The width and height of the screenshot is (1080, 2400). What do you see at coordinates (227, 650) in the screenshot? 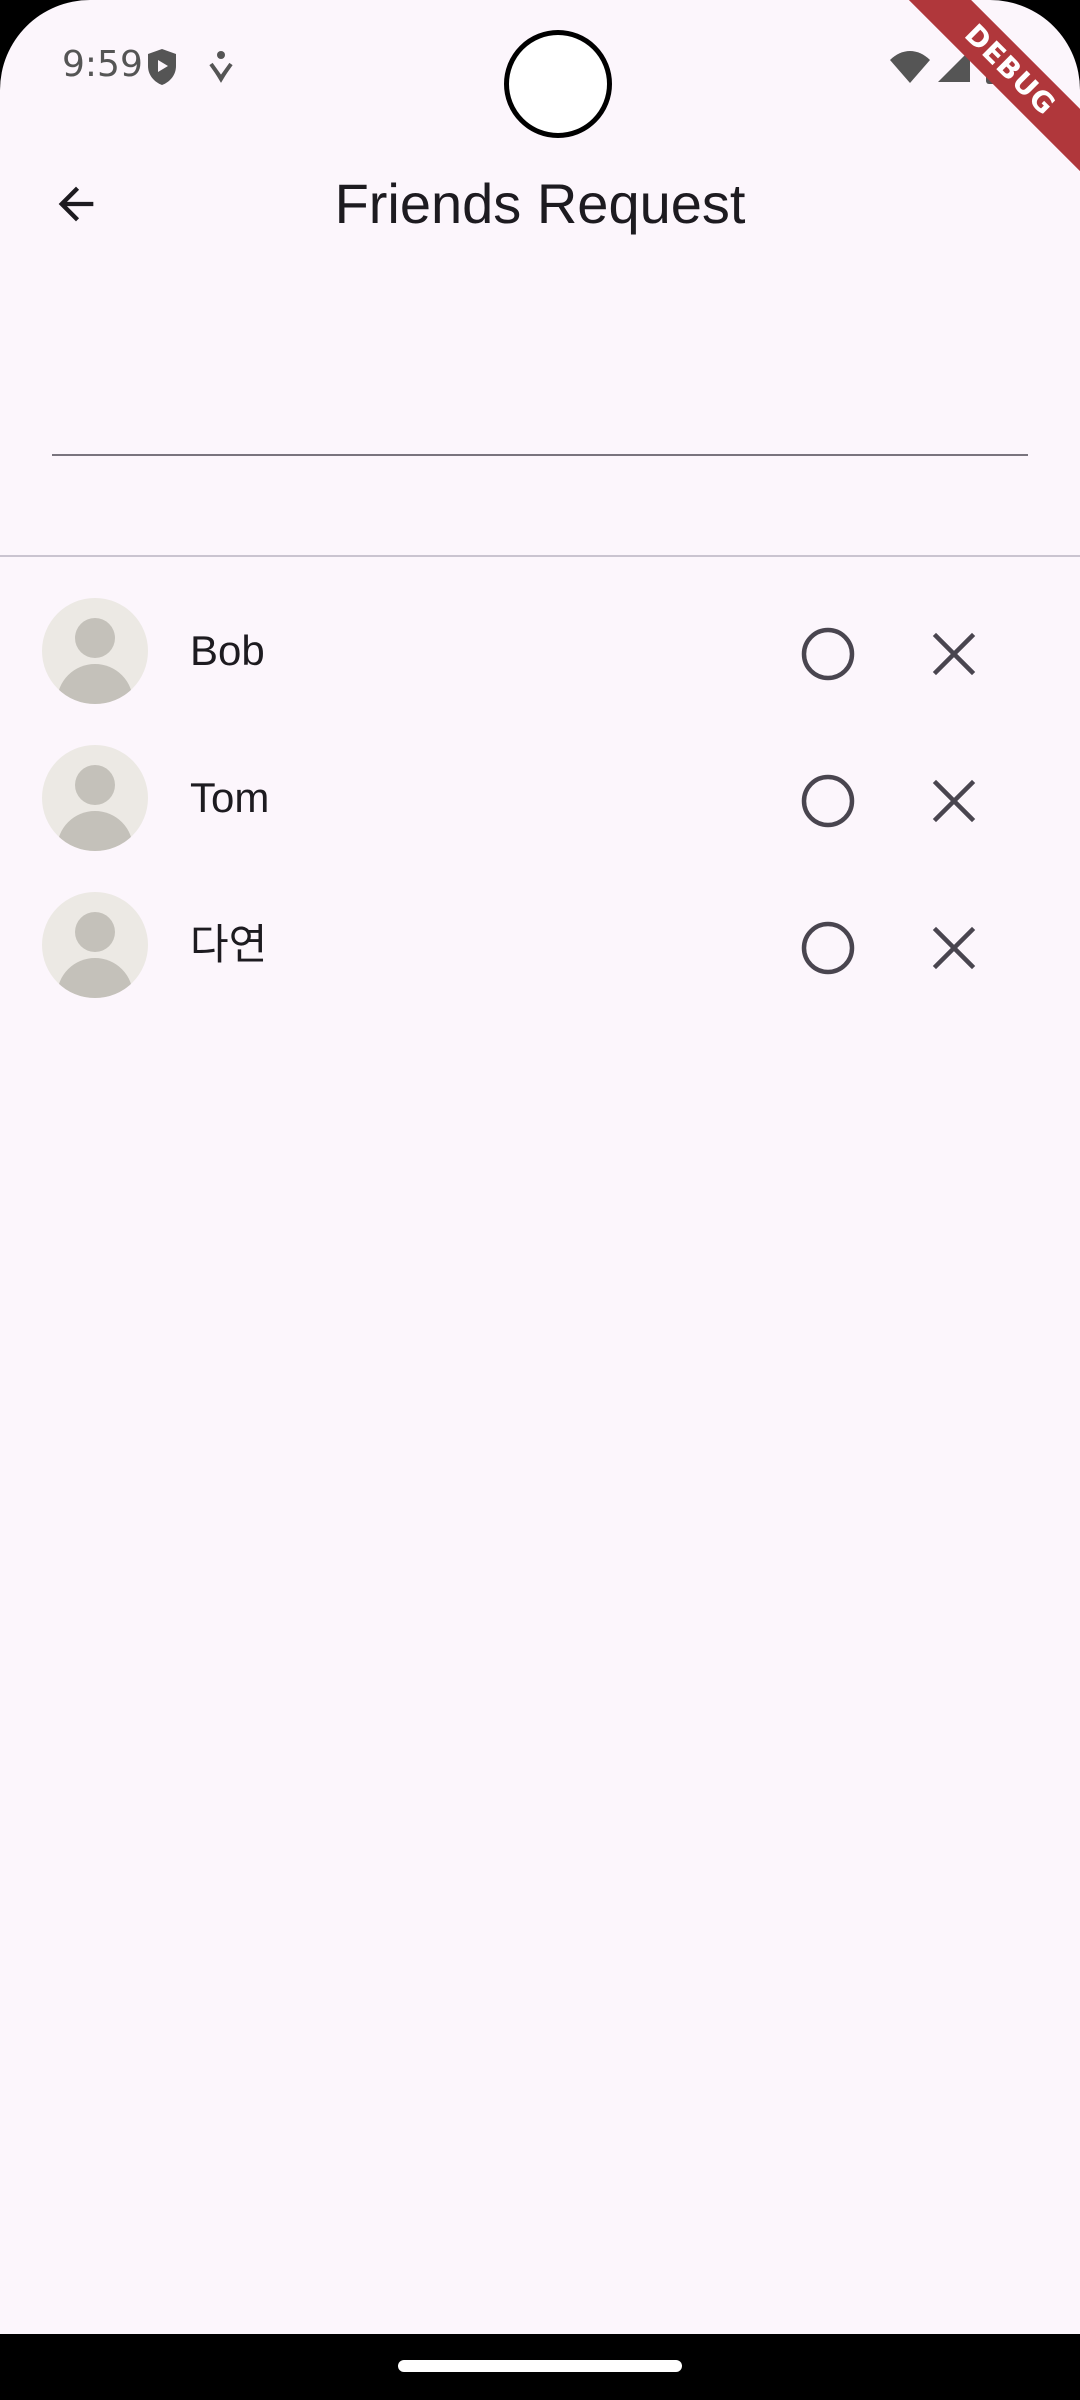
I see `friend-name: Bob` at bounding box center [227, 650].